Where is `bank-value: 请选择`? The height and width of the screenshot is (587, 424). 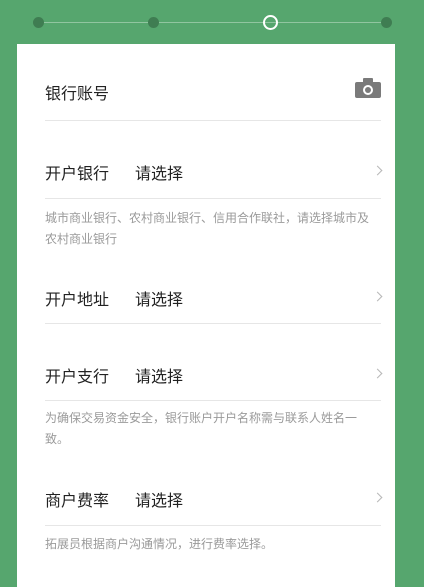 bank-value: 请选择 is located at coordinates (159, 173).